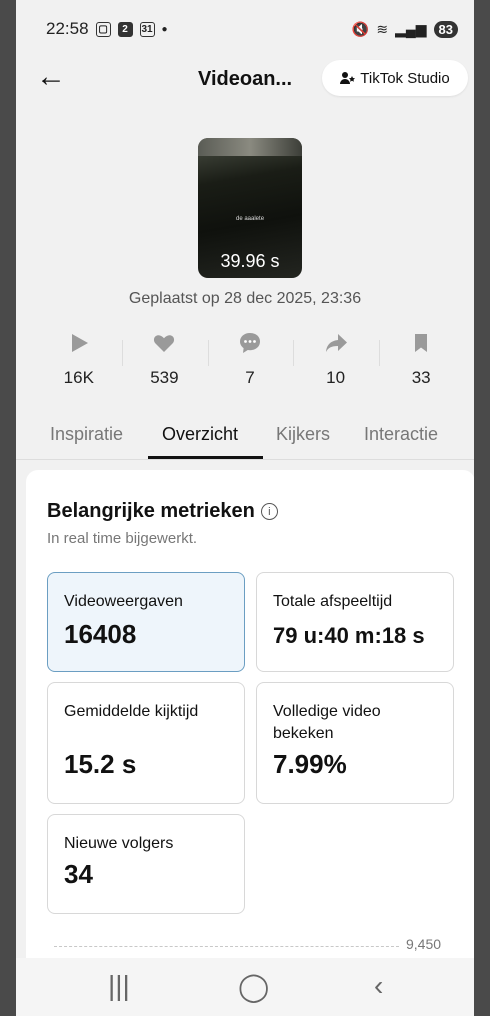  What do you see at coordinates (349, 635) in the screenshot?
I see `metric-value: 79 u:40 m:18 s` at bounding box center [349, 635].